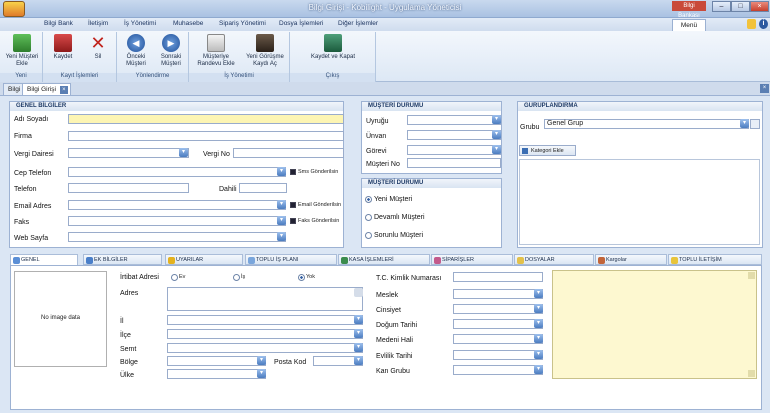  What do you see at coordinates (60, 319) in the screenshot?
I see `photo-box: No image data` at bounding box center [60, 319].